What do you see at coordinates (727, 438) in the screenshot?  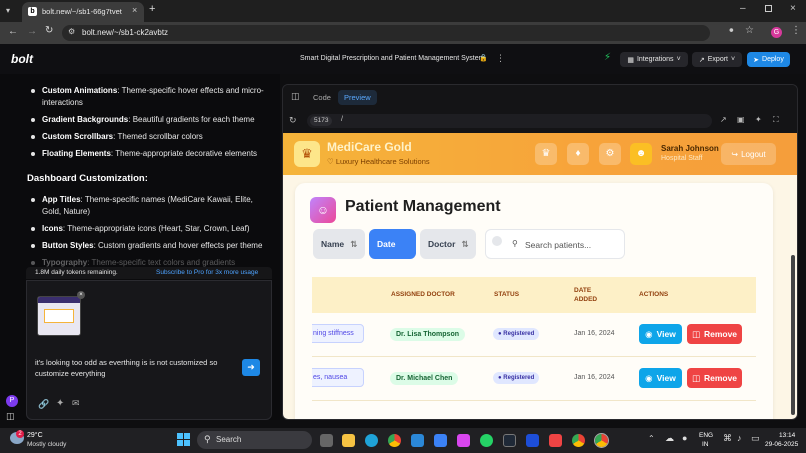 I see `wifi-icon: ⌘` at bounding box center [727, 438].